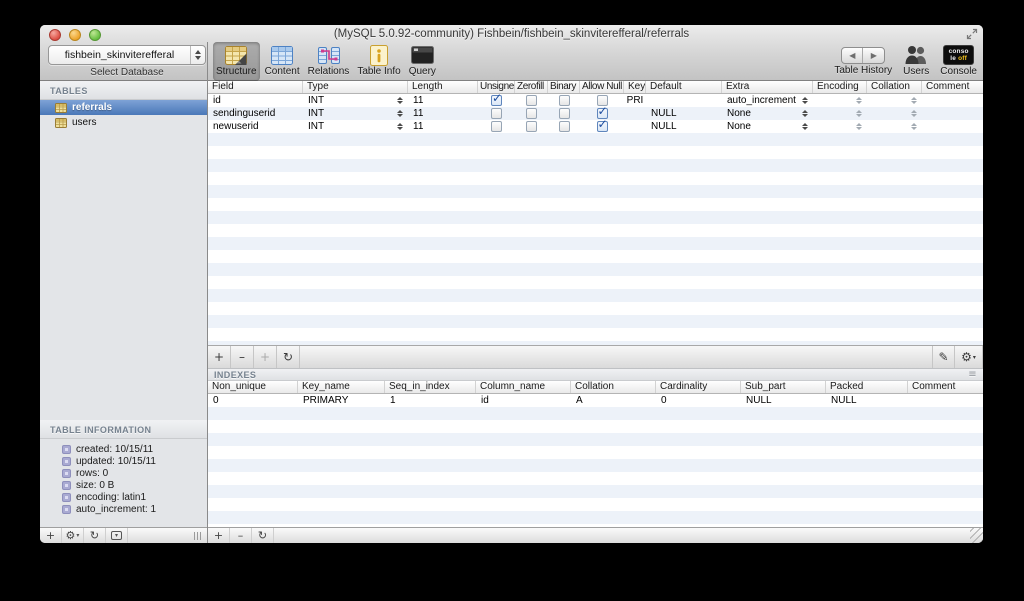 This screenshot has height=601, width=1024. Describe the element at coordinates (236, 61) in the screenshot. I see `structure-button: Structure` at that location.